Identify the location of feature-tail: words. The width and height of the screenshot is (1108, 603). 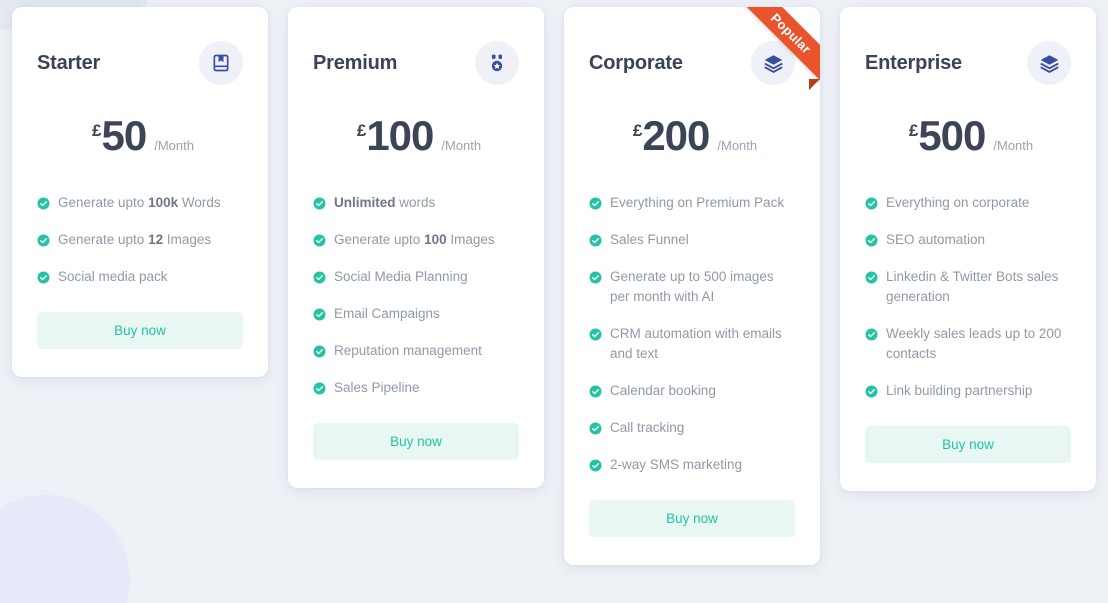
(415, 202).